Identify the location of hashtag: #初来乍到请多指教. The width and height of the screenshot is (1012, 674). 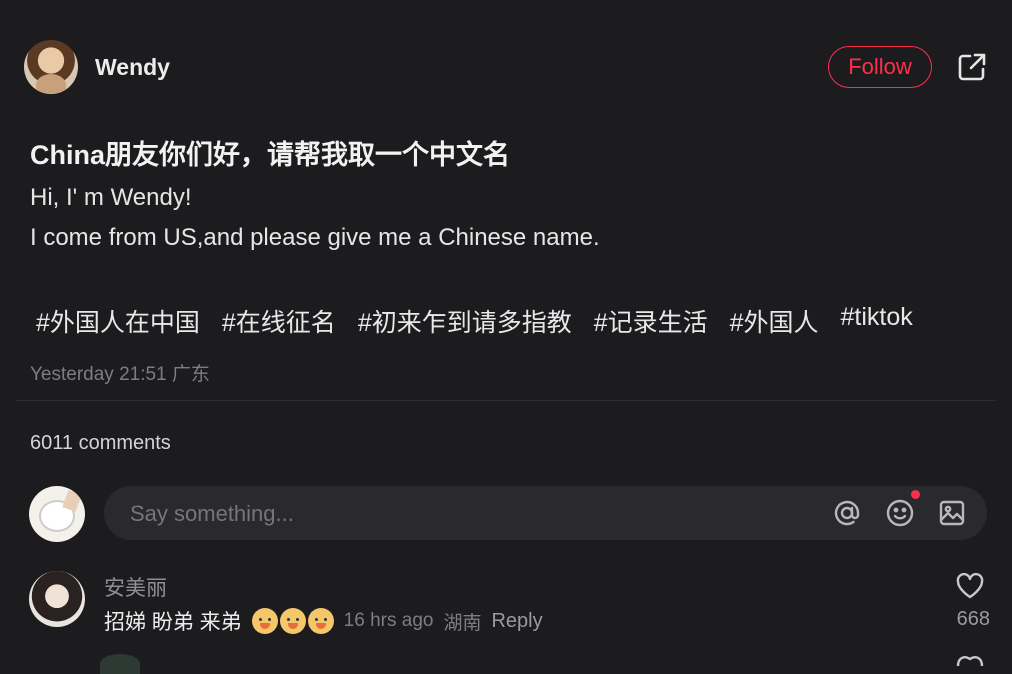
(465, 321).